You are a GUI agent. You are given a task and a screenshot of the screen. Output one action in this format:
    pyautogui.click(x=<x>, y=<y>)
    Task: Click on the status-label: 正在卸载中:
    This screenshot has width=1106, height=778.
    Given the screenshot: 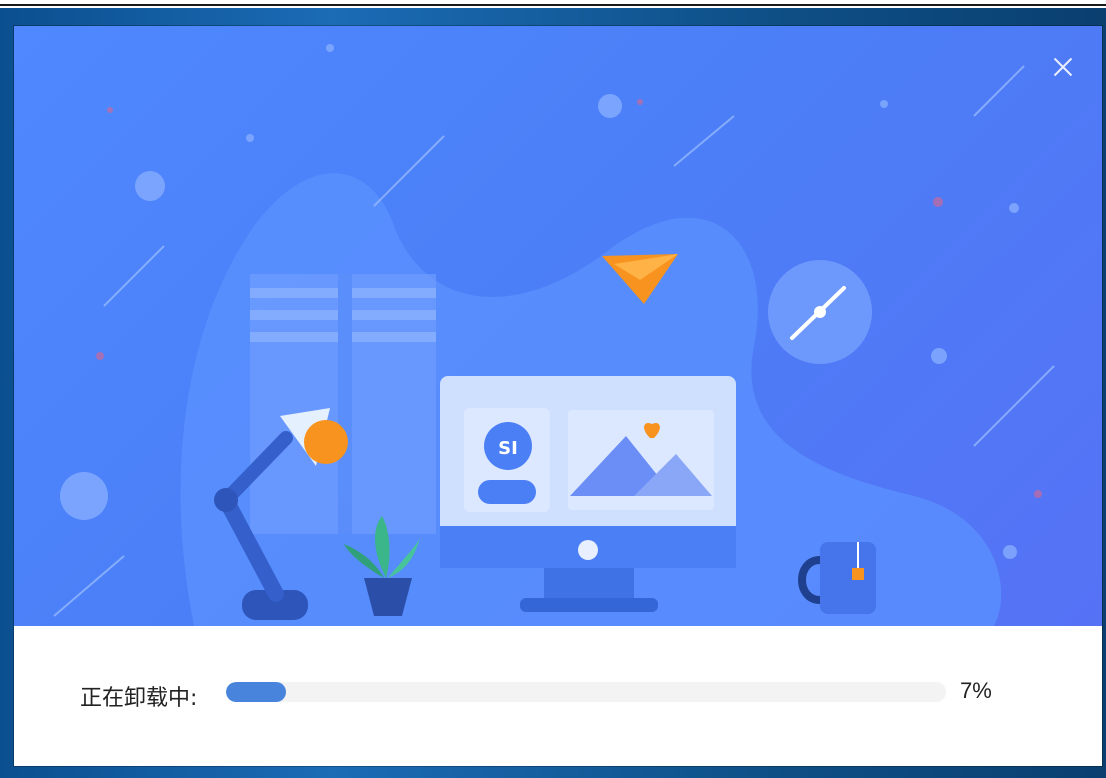 What is the action you would take?
    pyautogui.click(x=139, y=698)
    